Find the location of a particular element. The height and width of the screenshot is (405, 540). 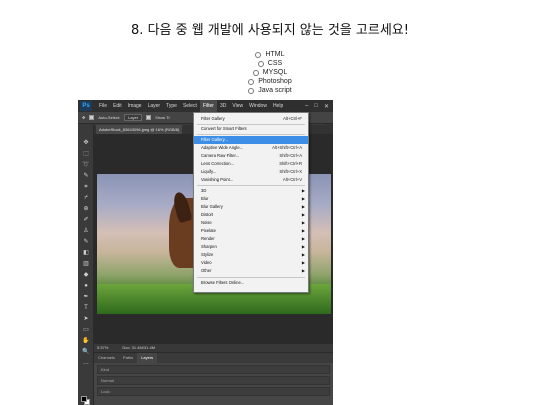

gradient-tool-icon: ▥ is located at coordinates (86, 264).